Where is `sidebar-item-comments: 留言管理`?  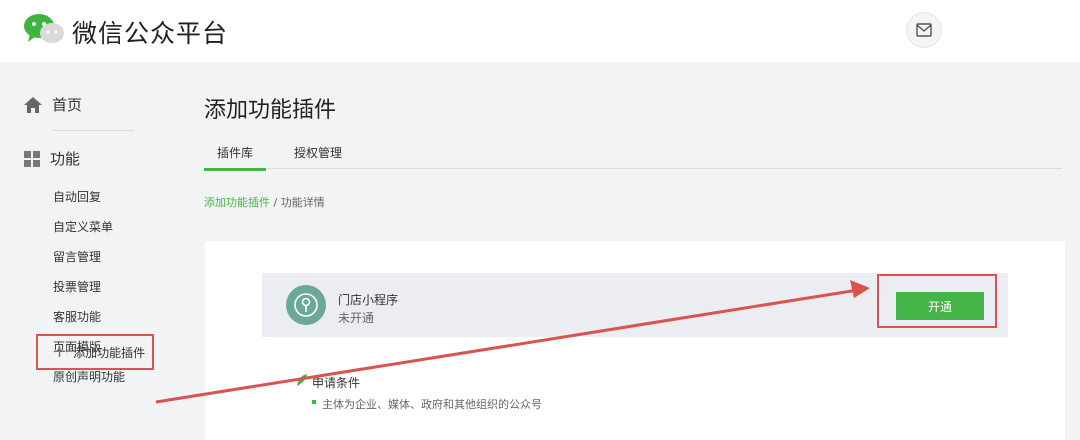
sidebar-item-comments: 留言管理 is located at coordinates (77, 256).